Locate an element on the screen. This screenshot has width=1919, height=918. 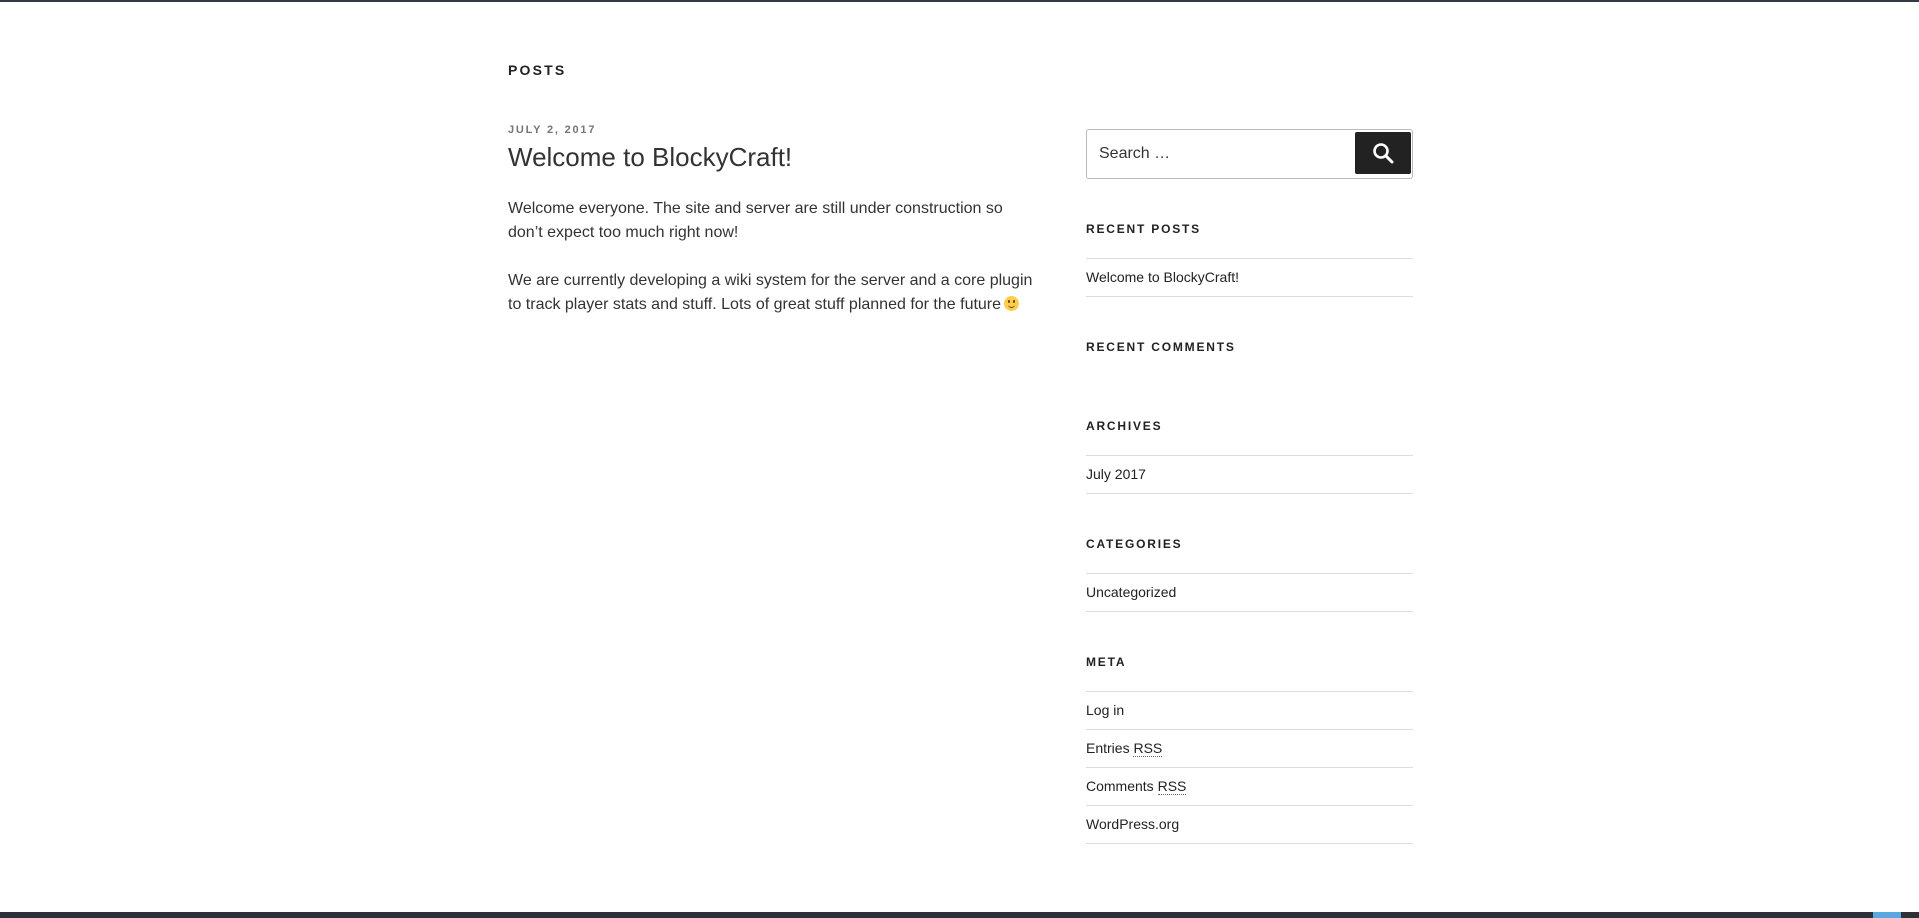
list-item: Welcome to BlockyCraft! is located at coordinates (1249, 278).